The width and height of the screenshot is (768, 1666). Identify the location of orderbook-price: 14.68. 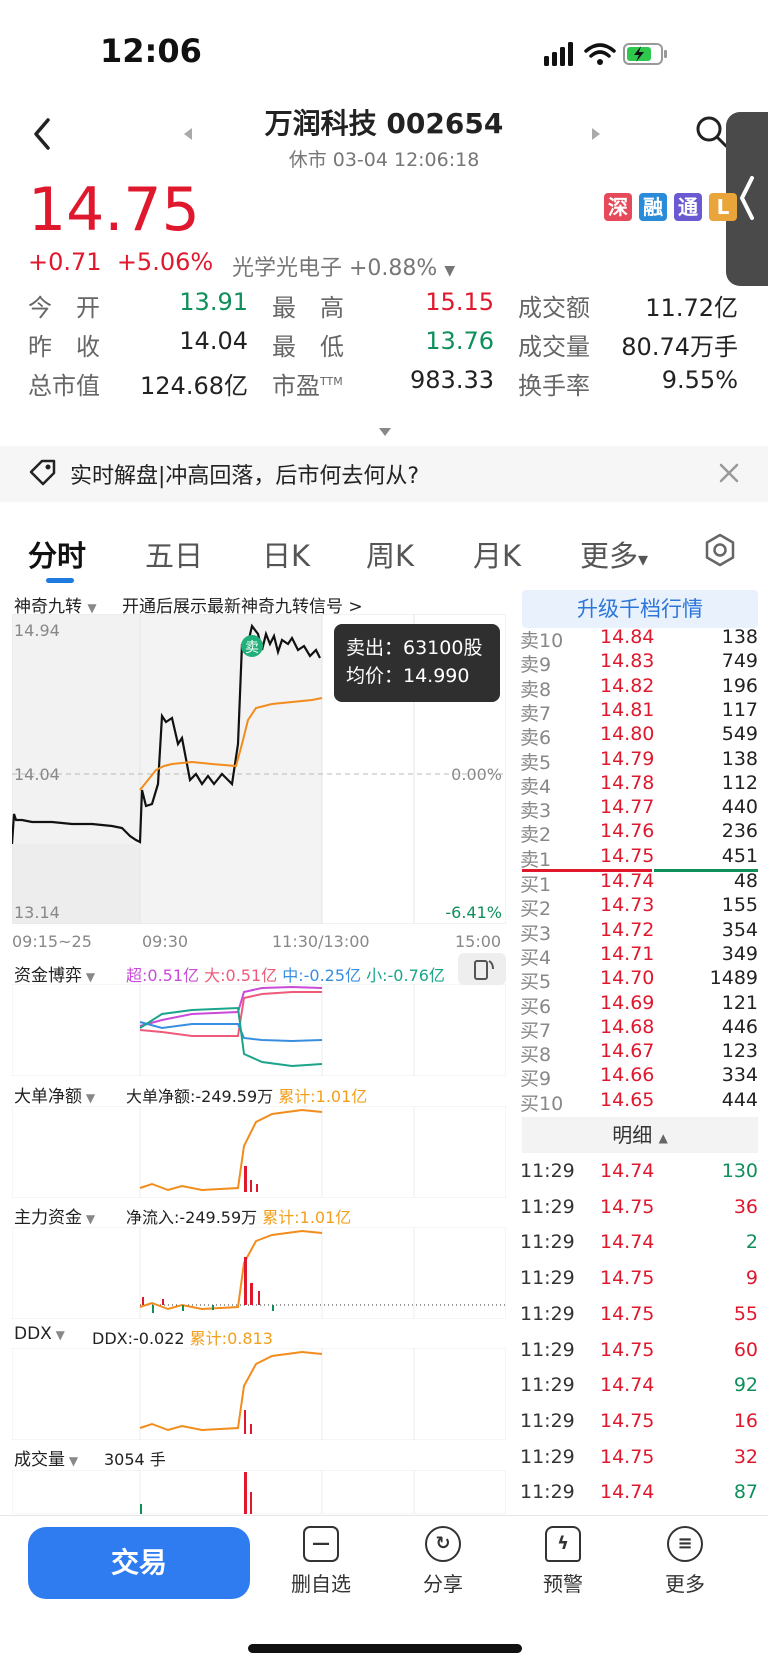
(627, 1026).